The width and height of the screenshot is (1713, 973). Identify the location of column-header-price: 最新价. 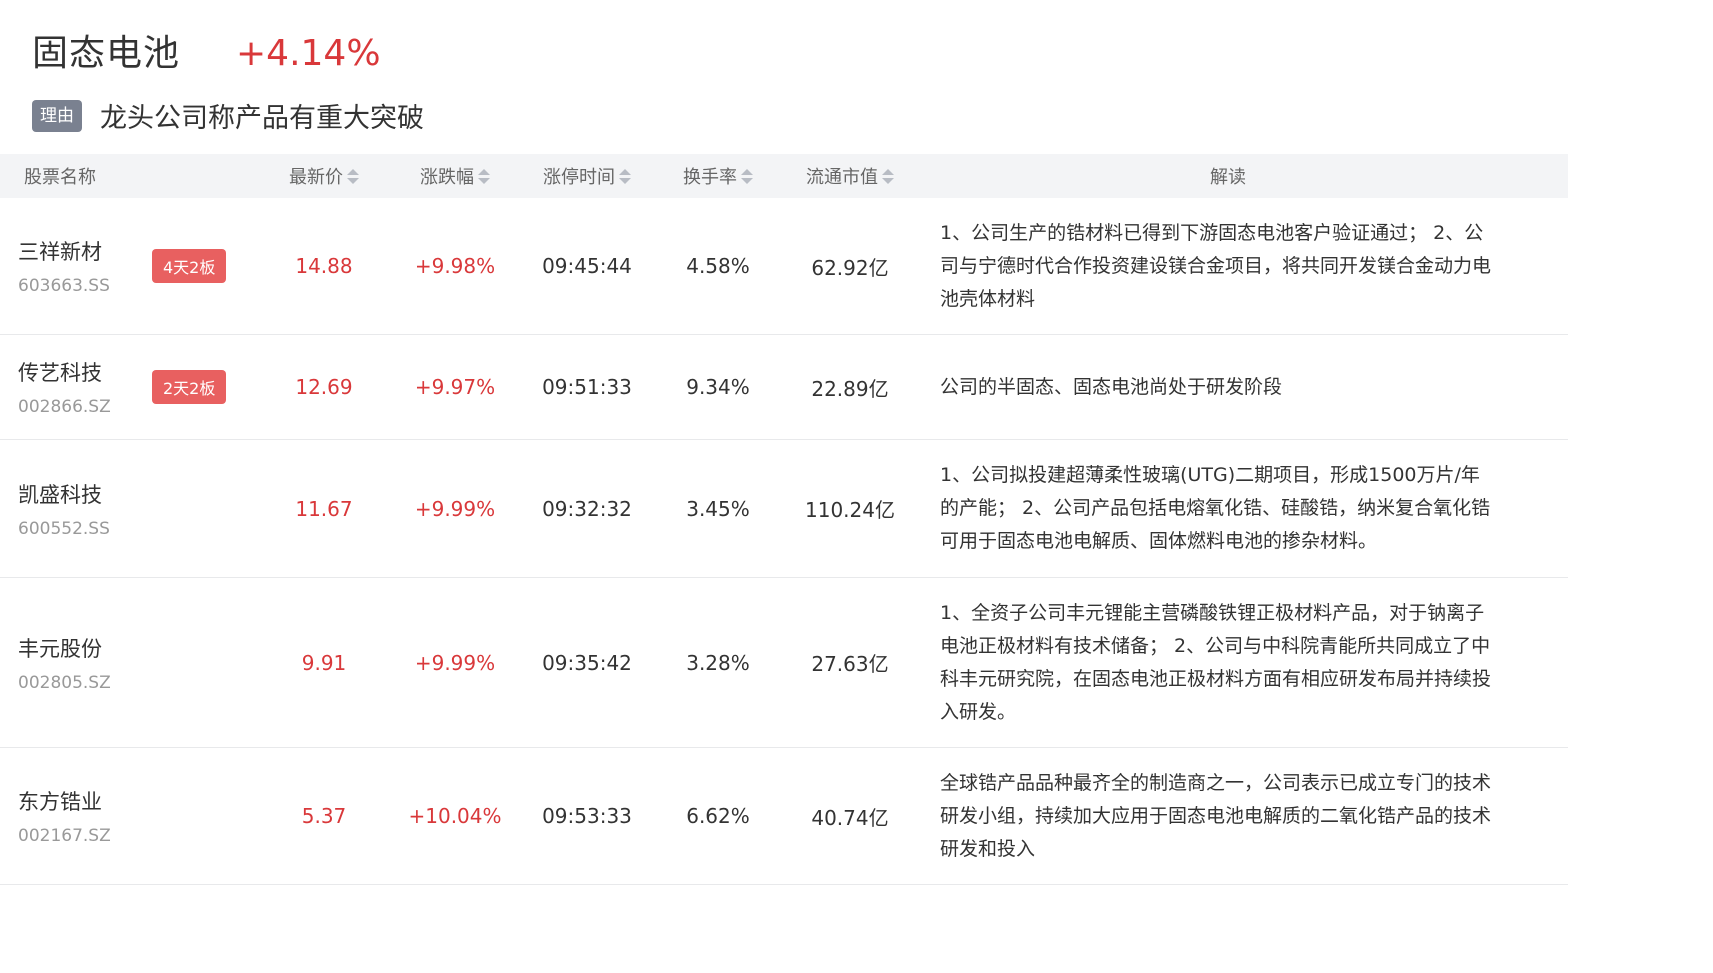
(324, 176).